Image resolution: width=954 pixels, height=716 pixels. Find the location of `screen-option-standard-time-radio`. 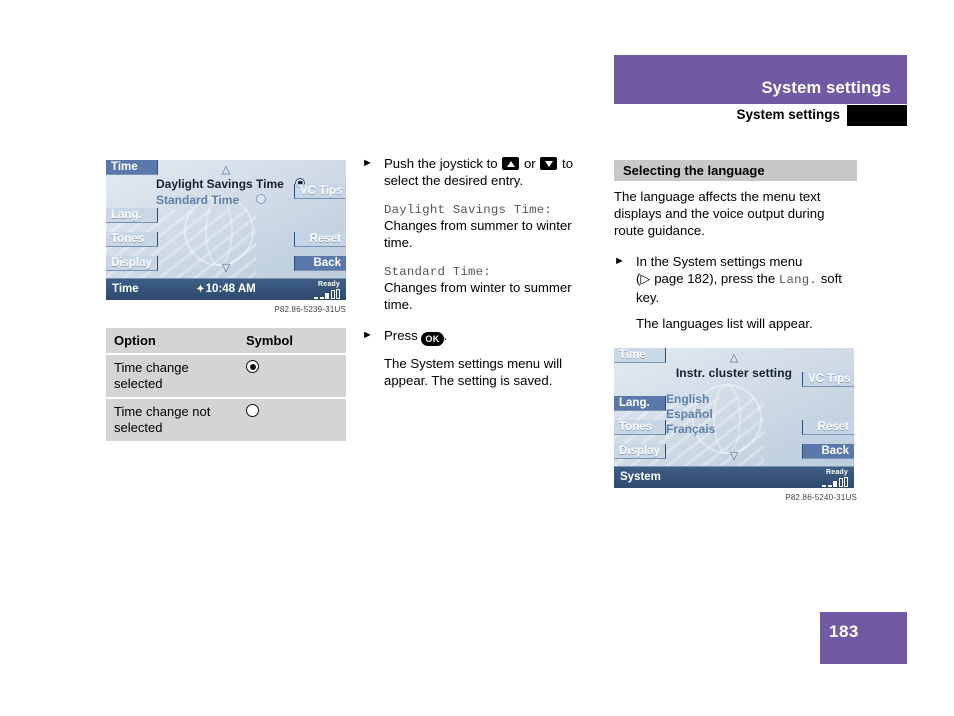

screen-option-standard-time-radio is located at coordinates (261, 199).